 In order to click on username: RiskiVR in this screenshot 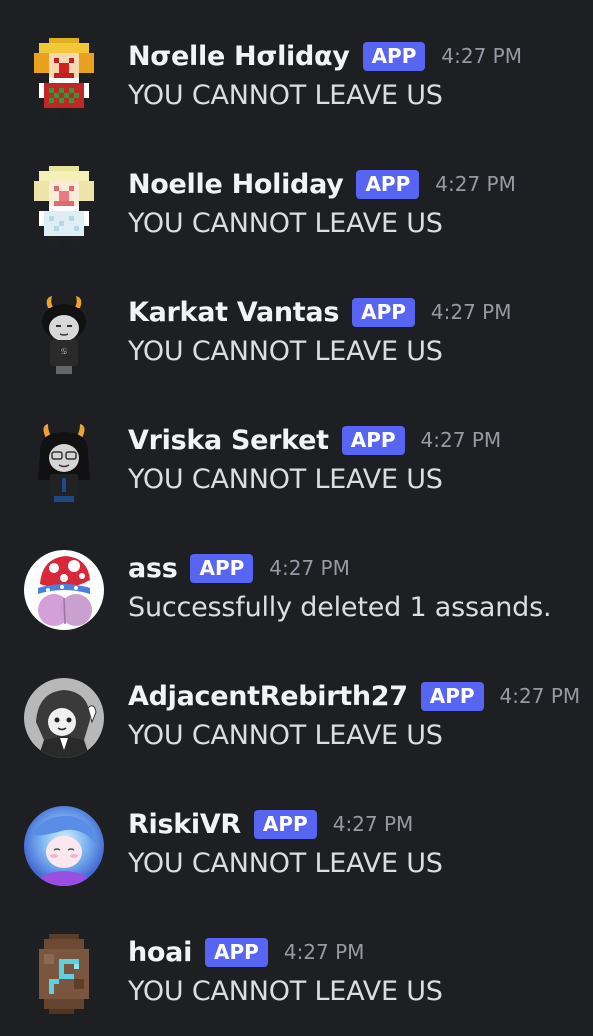, I will do `click(184, 824)`.